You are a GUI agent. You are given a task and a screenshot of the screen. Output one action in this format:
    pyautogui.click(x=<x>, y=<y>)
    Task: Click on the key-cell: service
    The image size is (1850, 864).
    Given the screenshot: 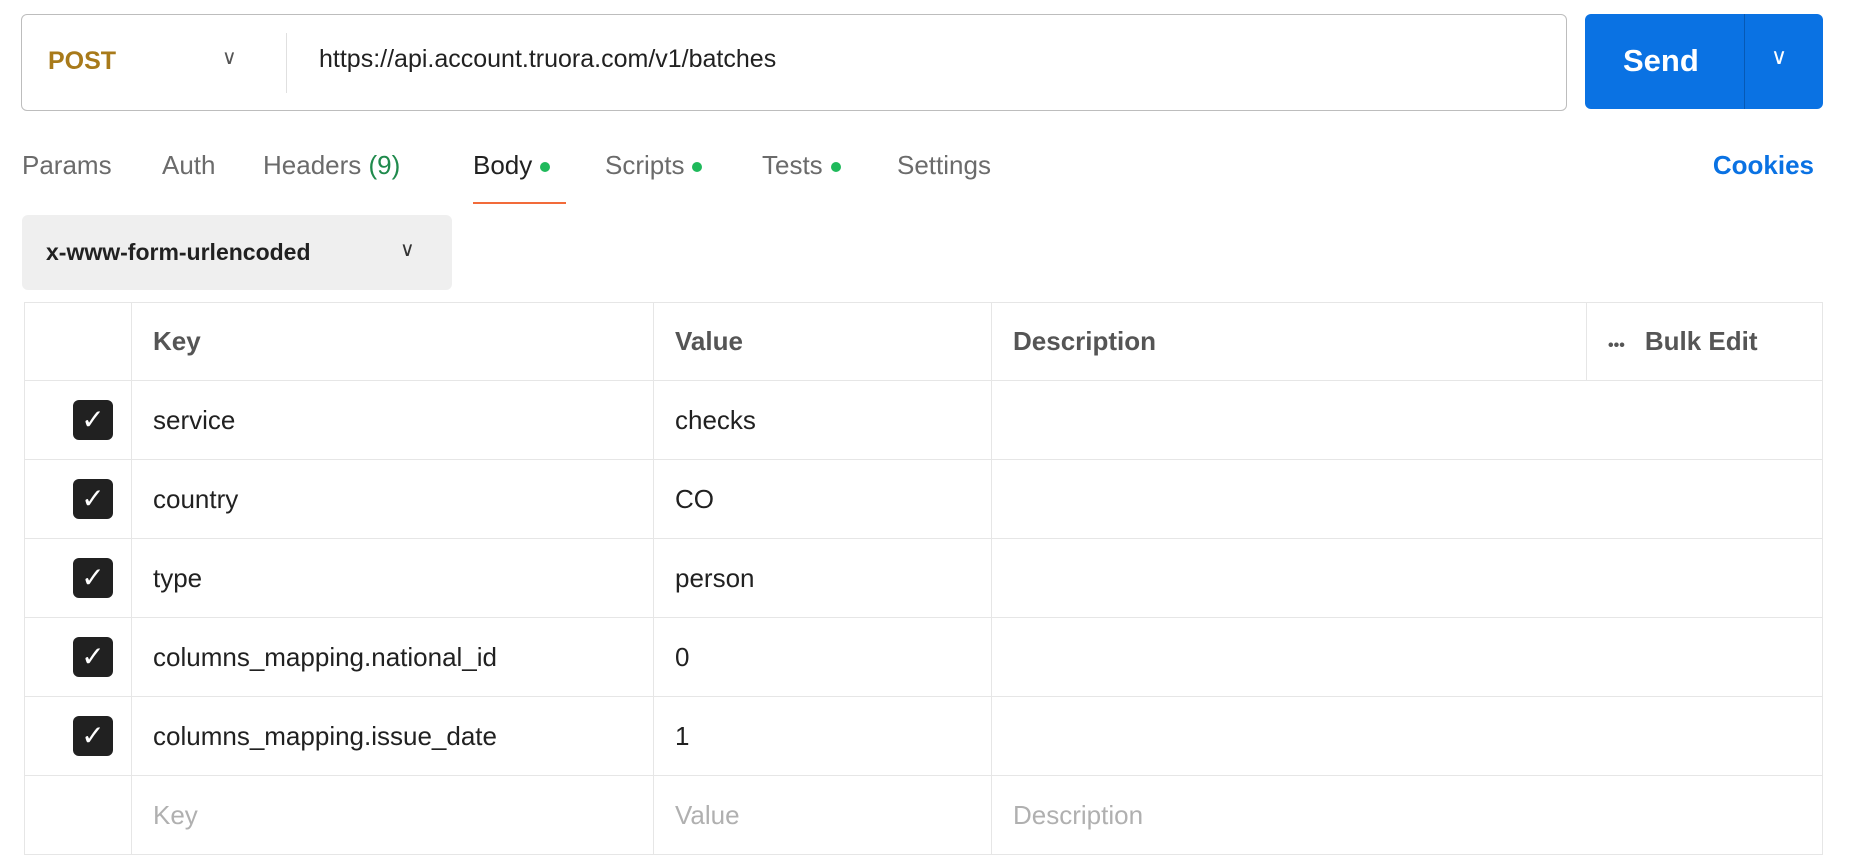 What is the action you would take?
    pyautogui.click(x=392, y=420)
    